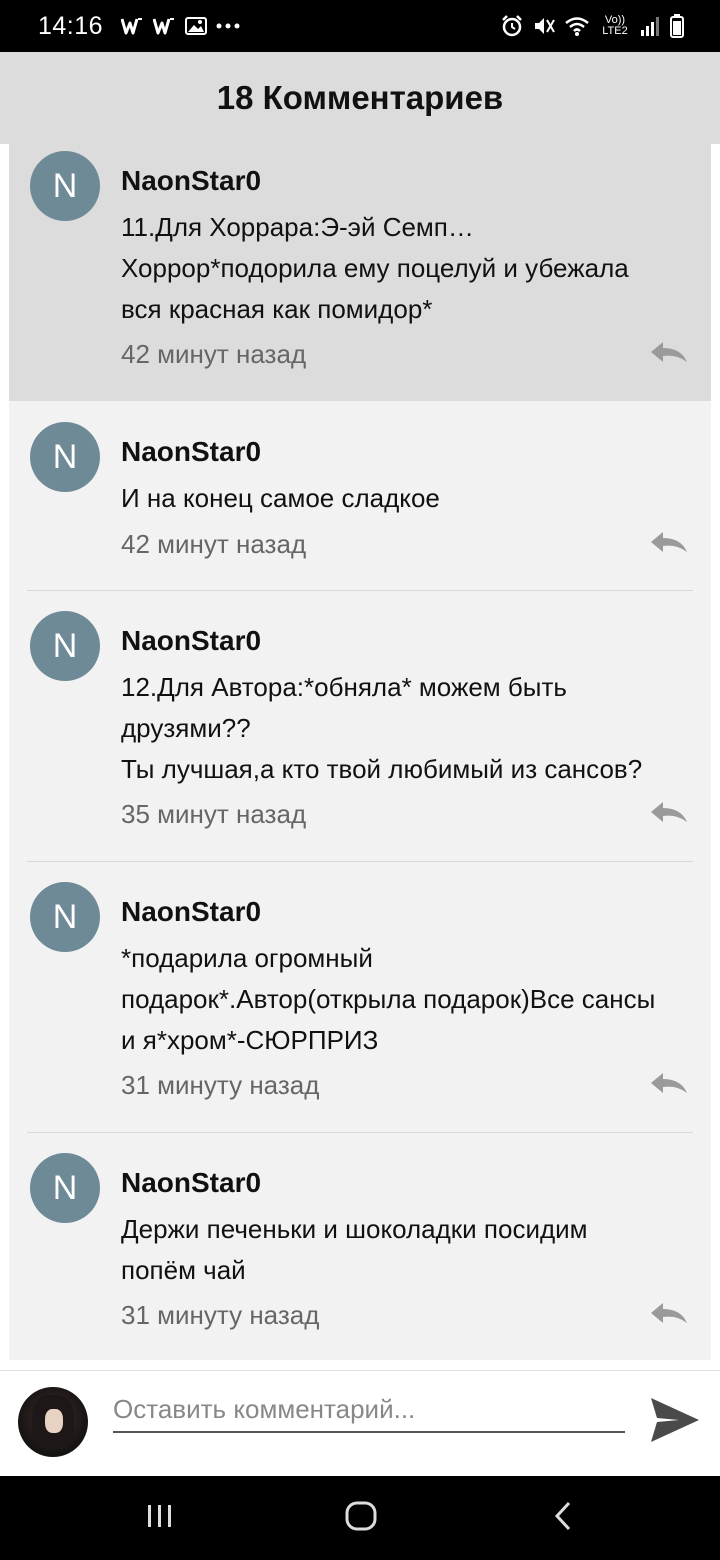  I want to click on battery-icon, so click(677, 26).